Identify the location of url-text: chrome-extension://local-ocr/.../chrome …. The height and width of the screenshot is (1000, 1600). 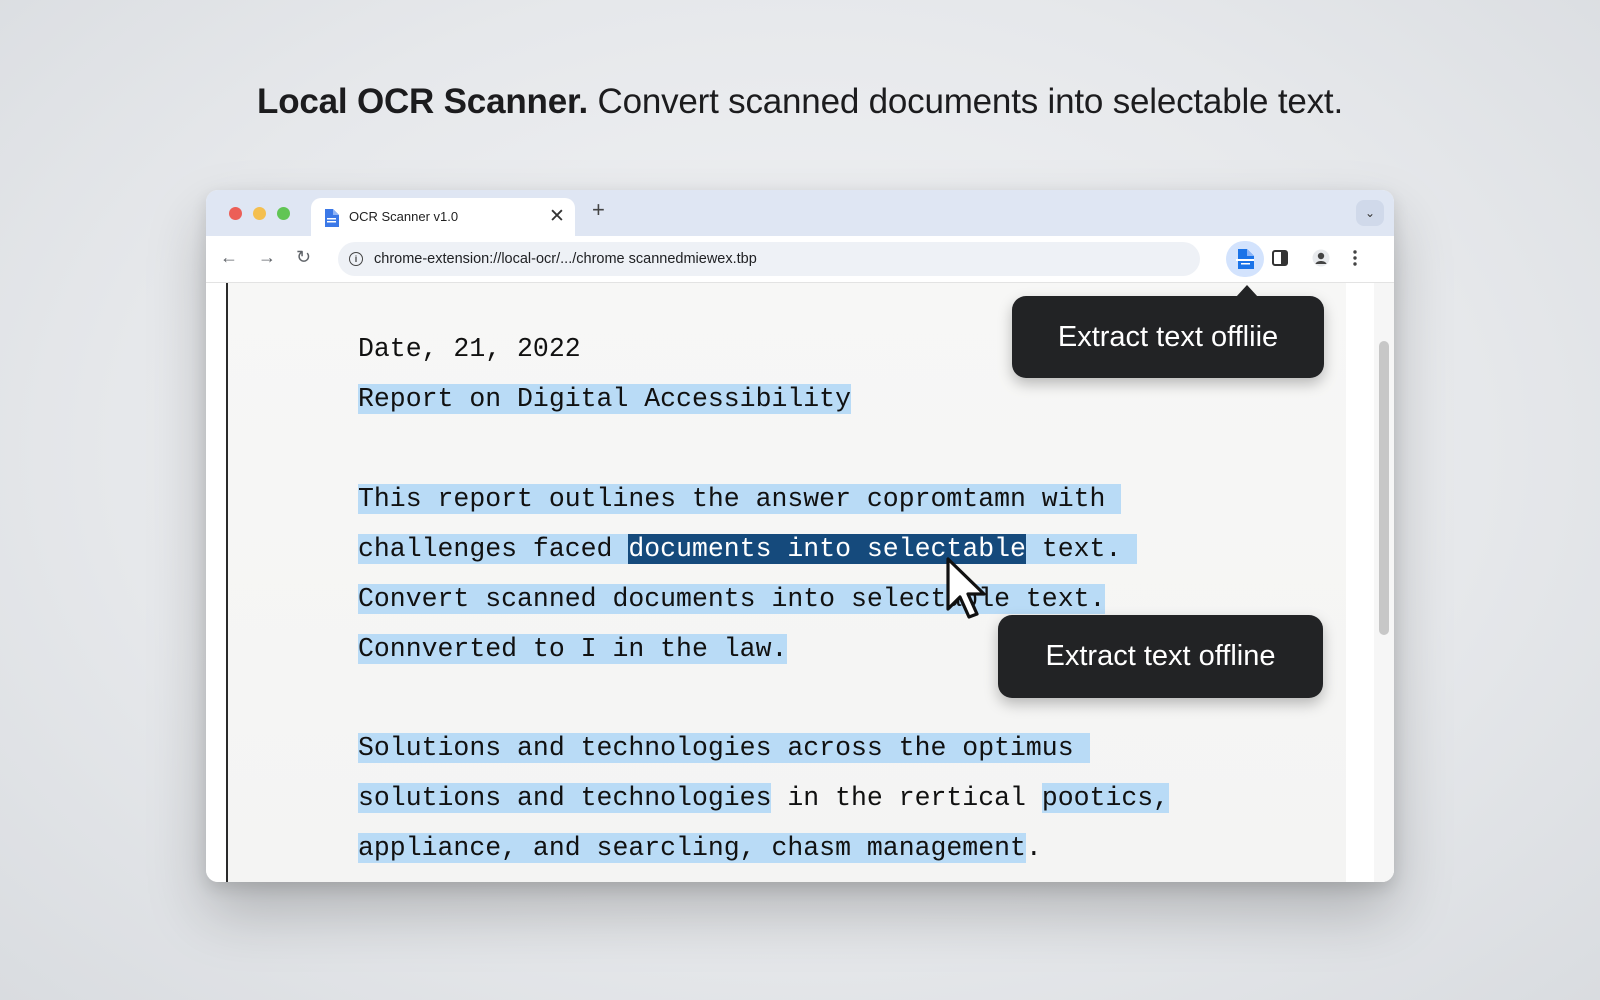
(565, 259).